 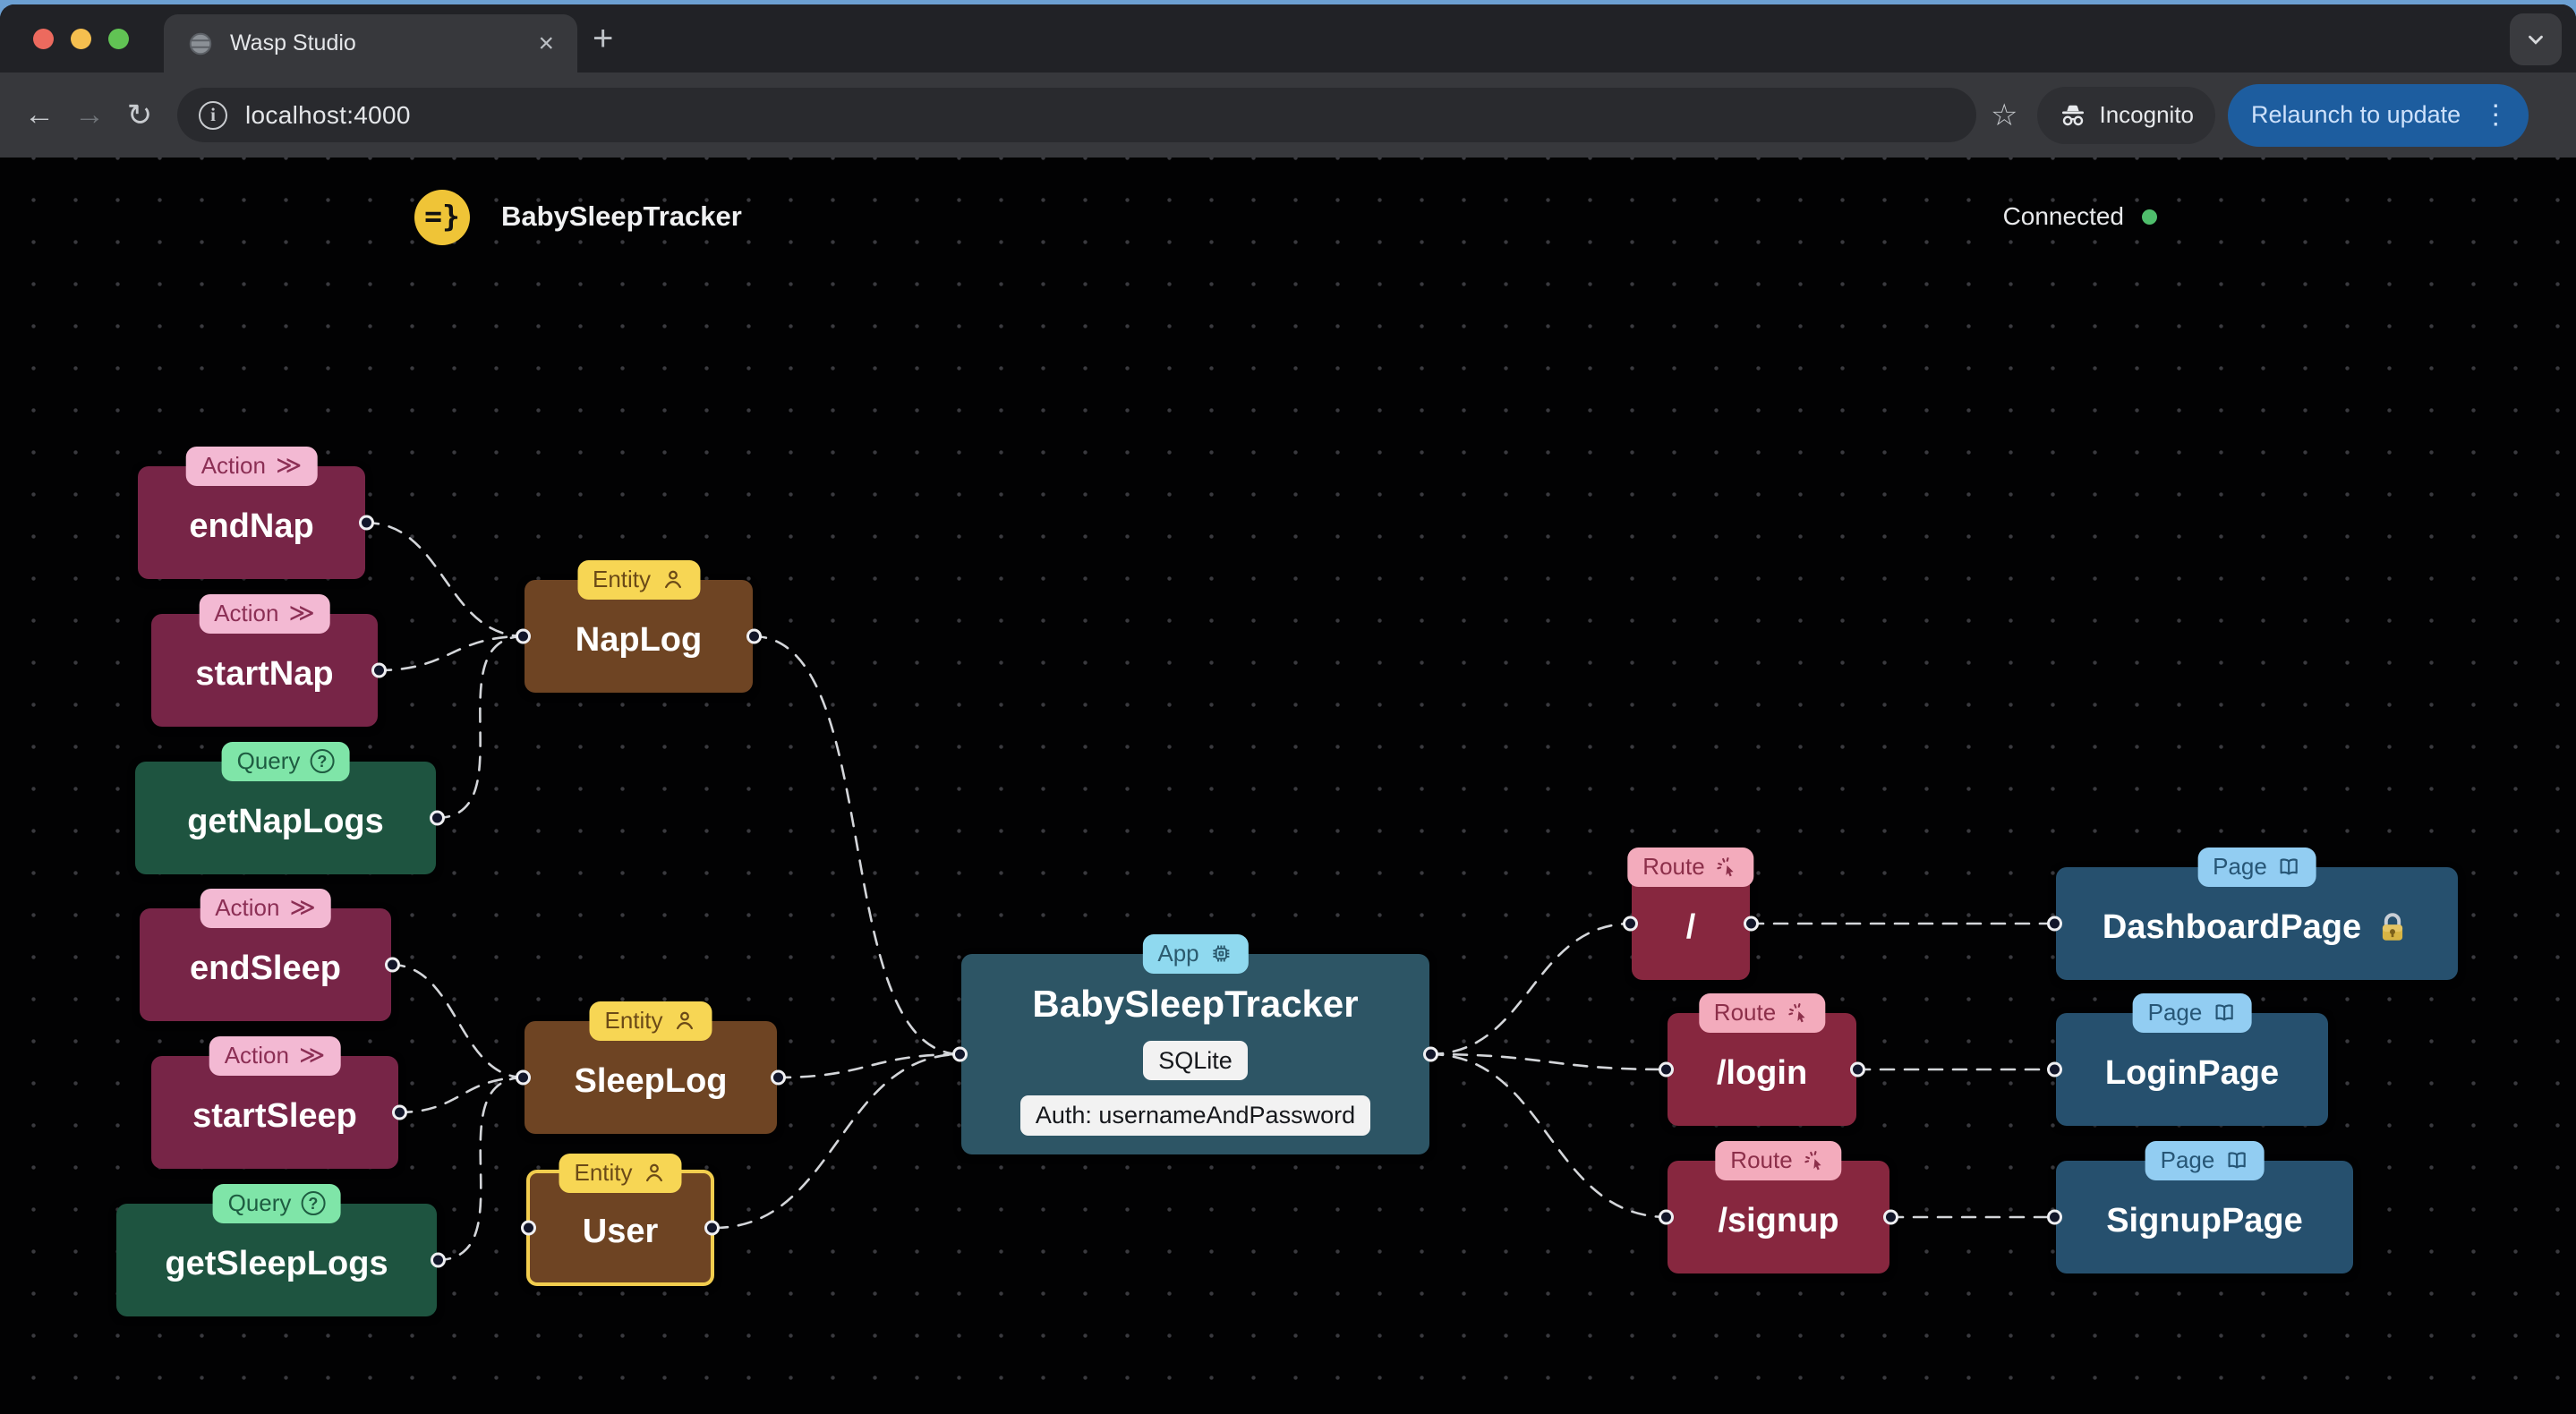 What do you see at coordinates (279, 1102) in the screenshot?
I see `node-startSleep: Action ≫ startSleep` at bounding box center [279, 1102].